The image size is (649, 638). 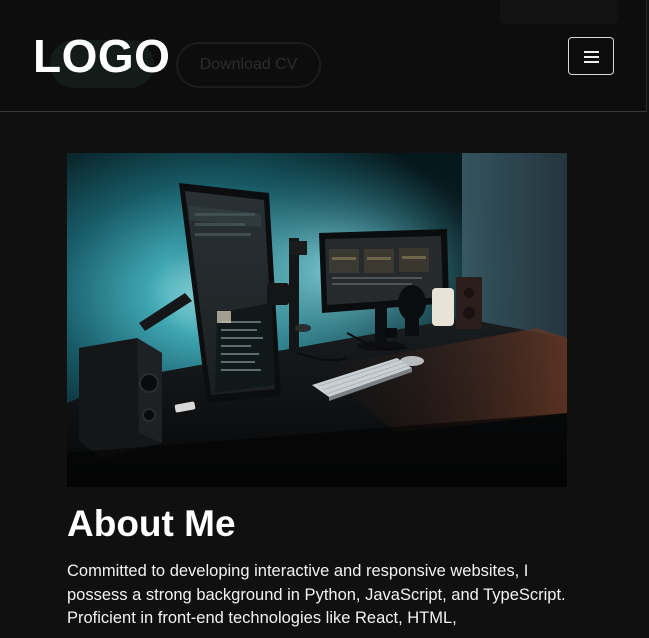 What do you see at coordinates (101, 56) in the screenshot?
I see `site-logo: LOGO` at bounding box center [101, 56].